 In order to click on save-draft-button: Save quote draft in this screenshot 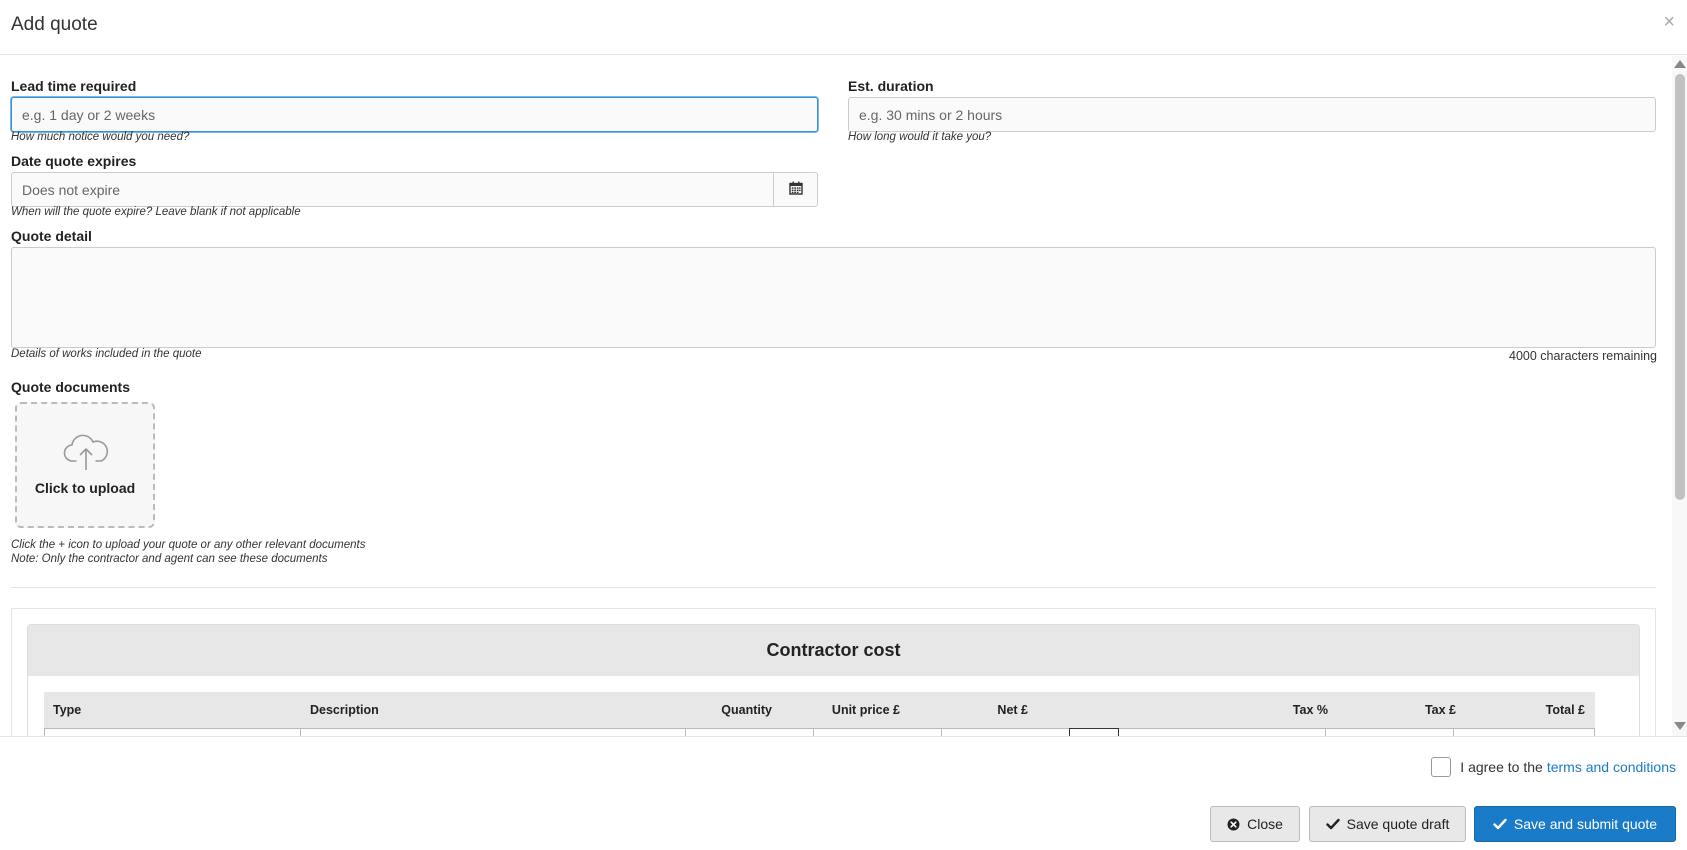, I will do `click(1387, 824)`.